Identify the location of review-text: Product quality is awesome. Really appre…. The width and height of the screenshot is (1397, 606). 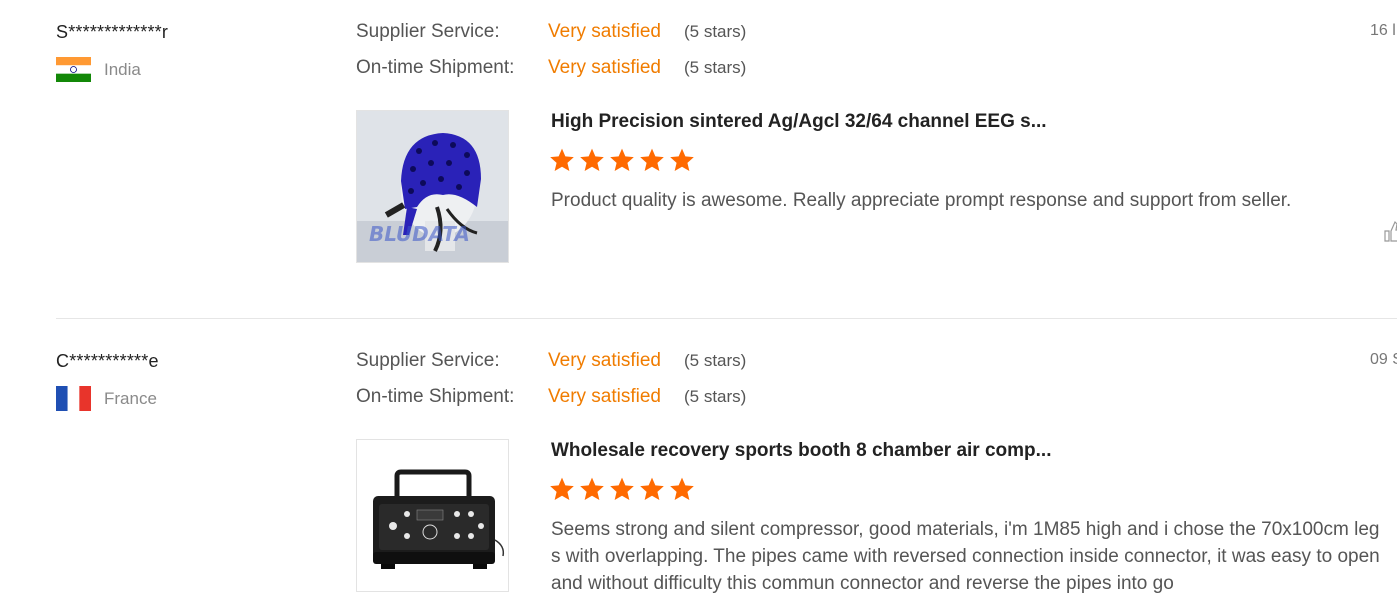
(921, 200).